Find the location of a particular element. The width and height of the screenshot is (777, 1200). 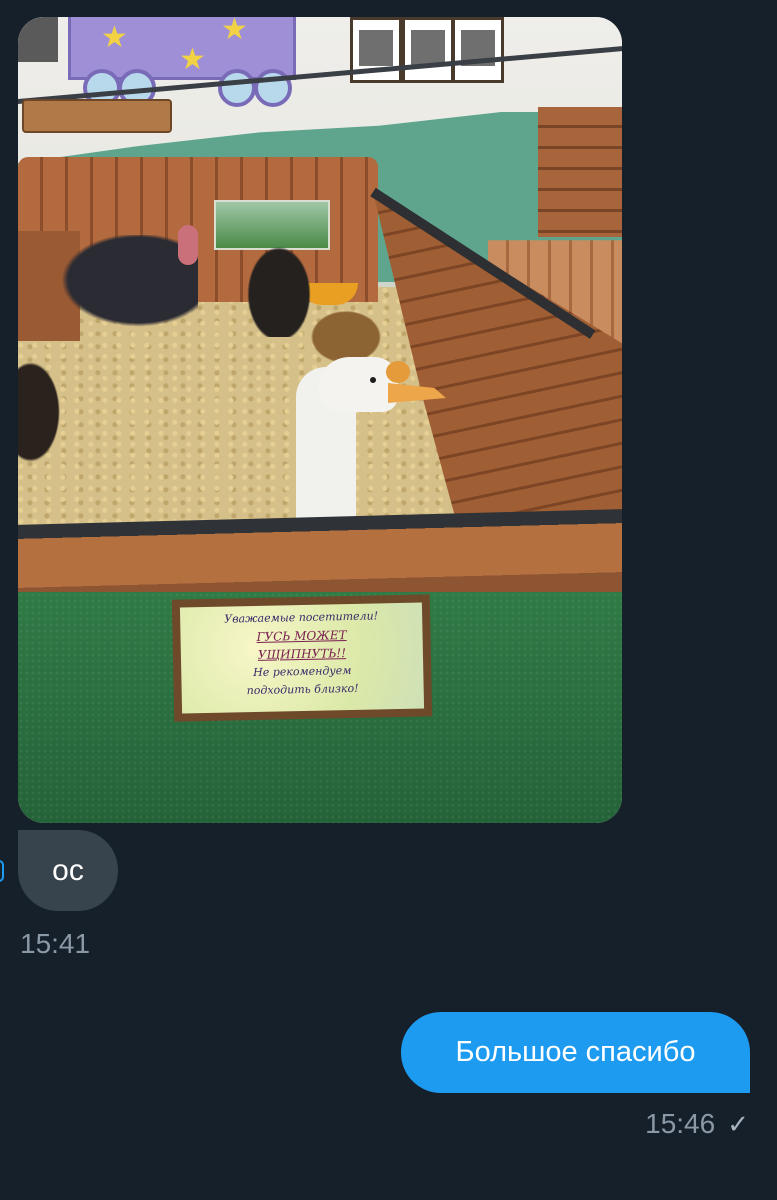

received-message-bubble: ос is located at coordinates (68, 870).